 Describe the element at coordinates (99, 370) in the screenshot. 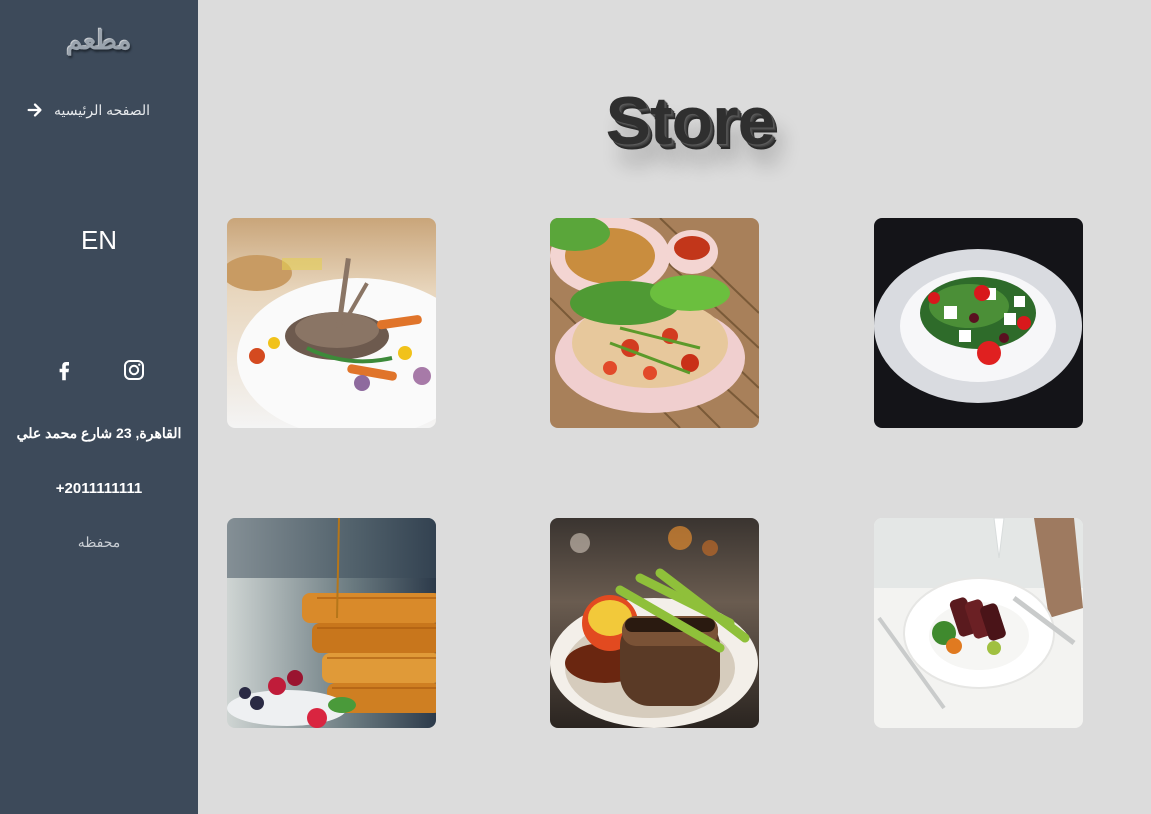

I see `social-links` at that location.